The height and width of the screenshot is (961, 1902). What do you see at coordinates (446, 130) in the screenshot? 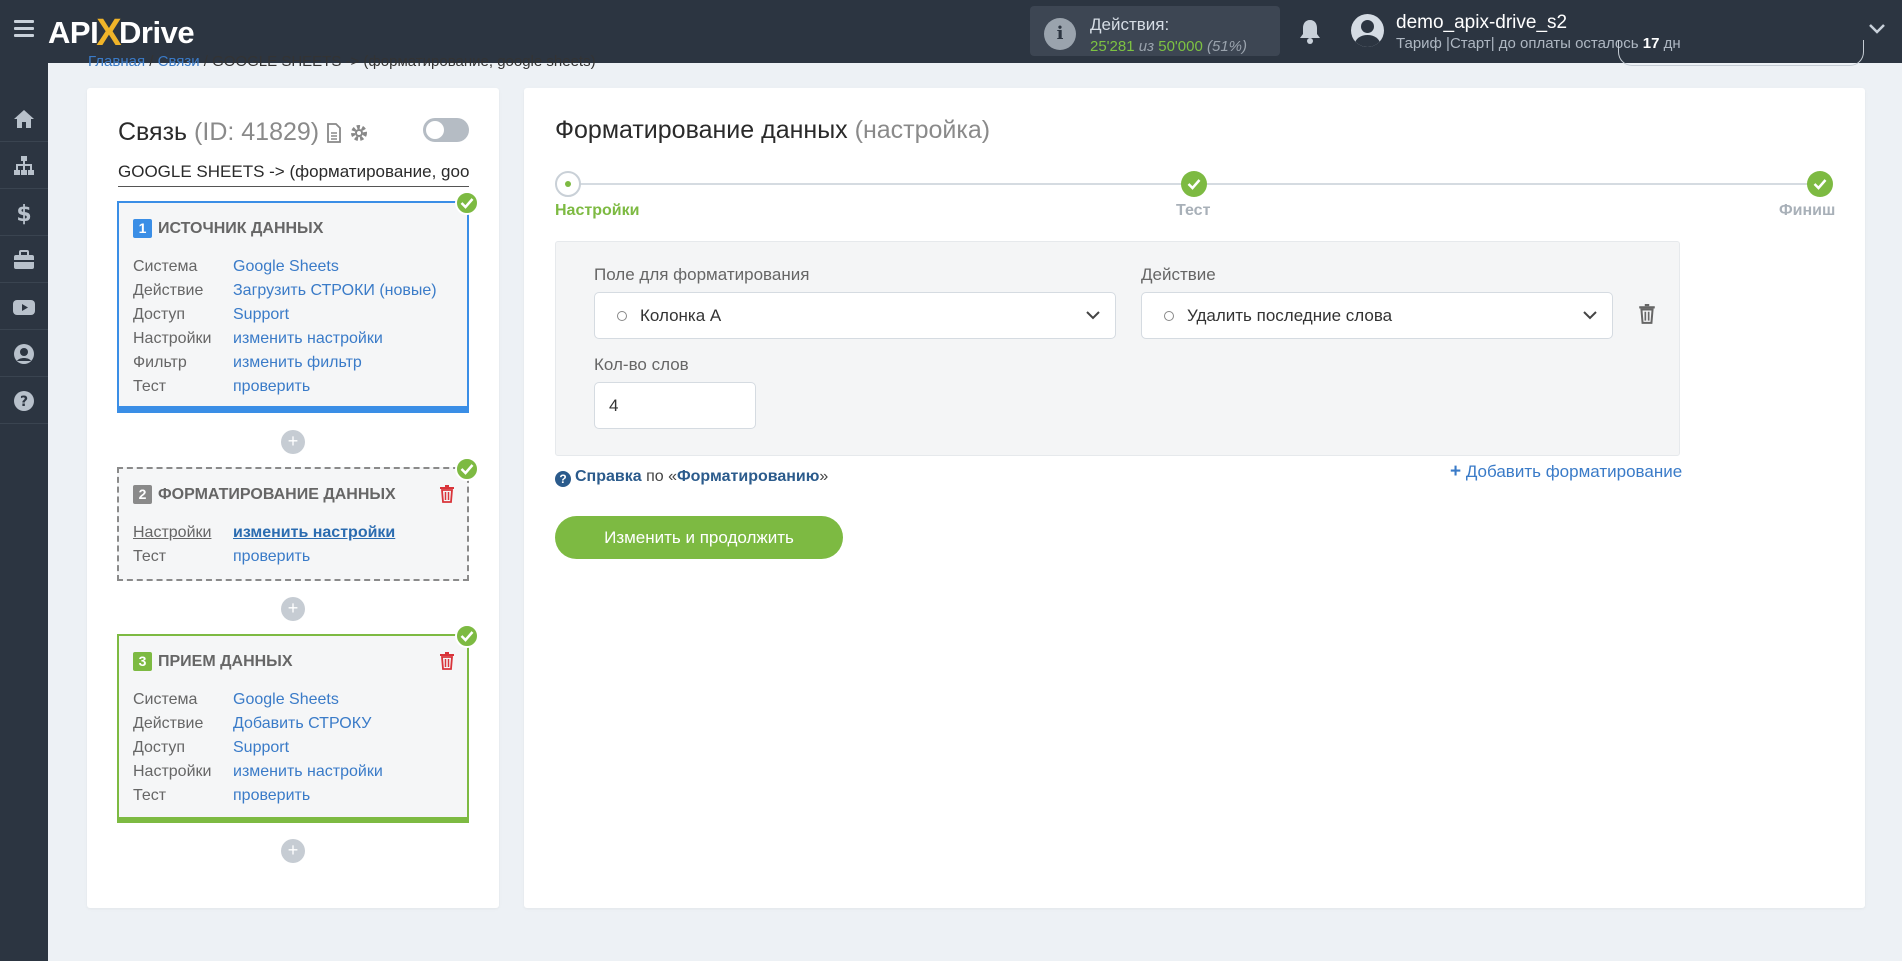
I see `connection-toggle` at bounding box center [446, 130].